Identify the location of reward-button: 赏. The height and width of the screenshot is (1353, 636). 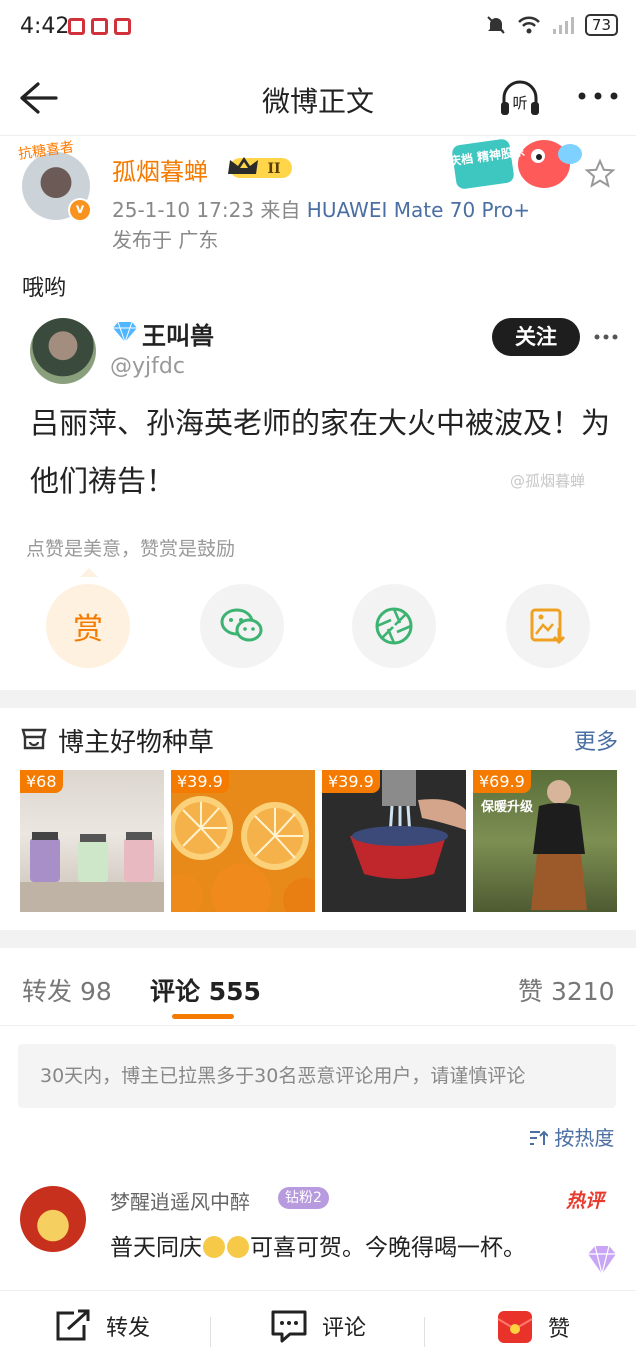
(88, 626).